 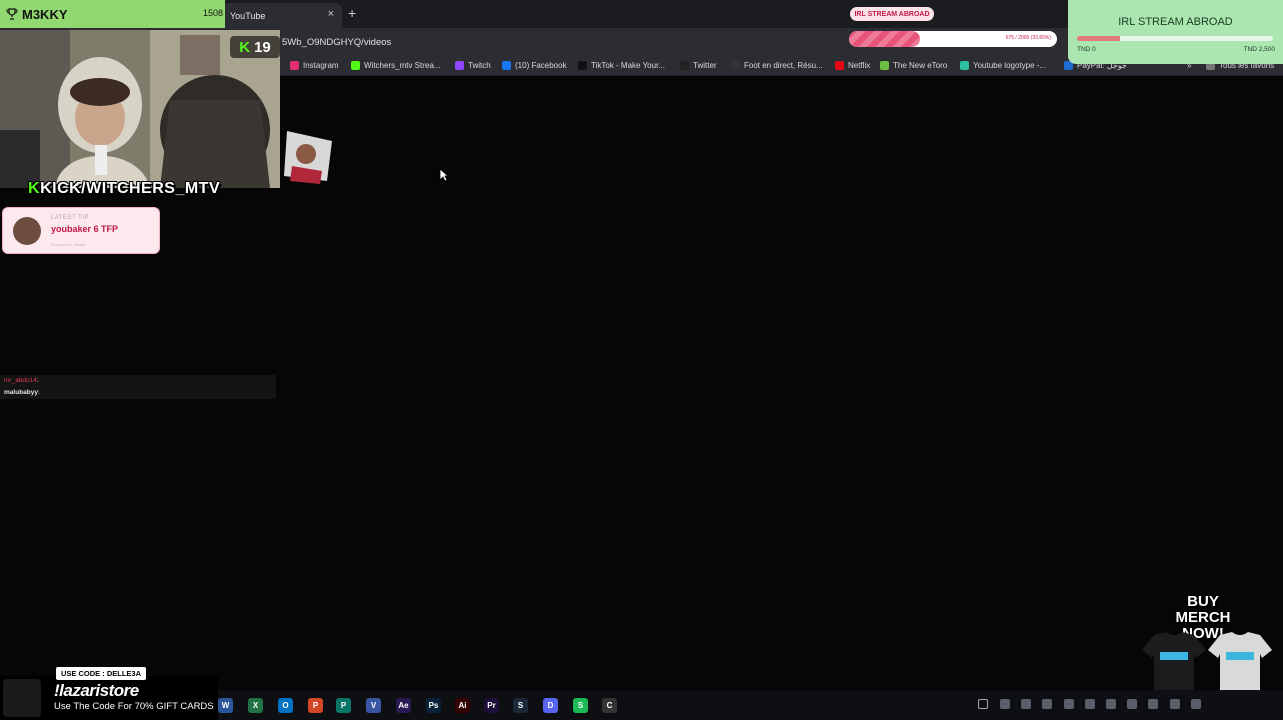 What do you see at coordinates (462, 705) in the screenshot?
I see `illustrator-icon: Ai` at bounding box center [462, 705].